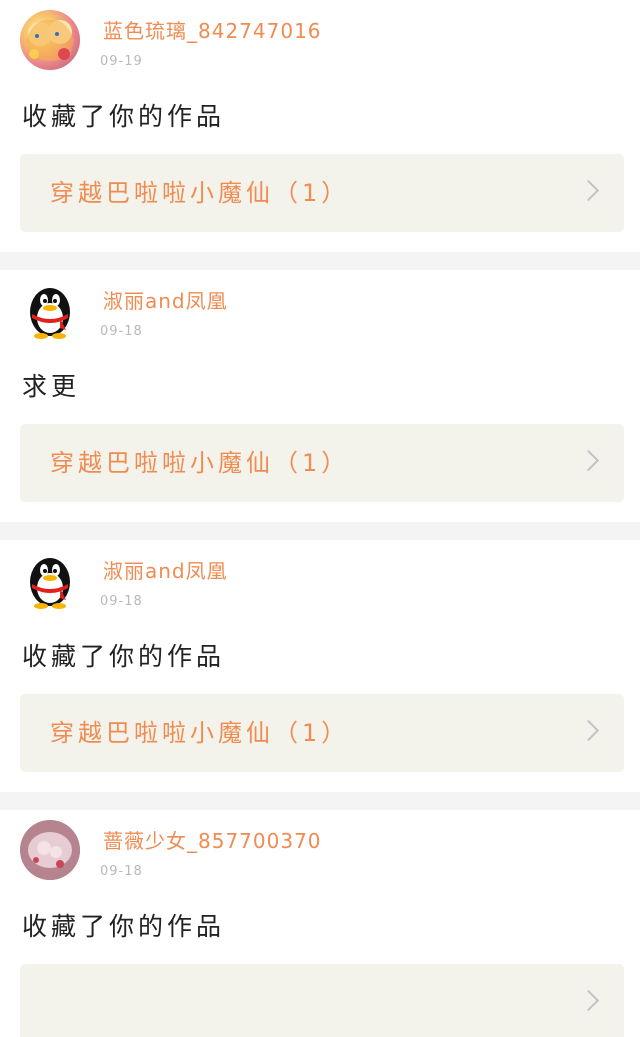 This screenshot has width=640, height=1037. What do you see at coordinates (51, 386) in the screenshot?
I see `notification-message: 求更` at bounding box center [51, 386].